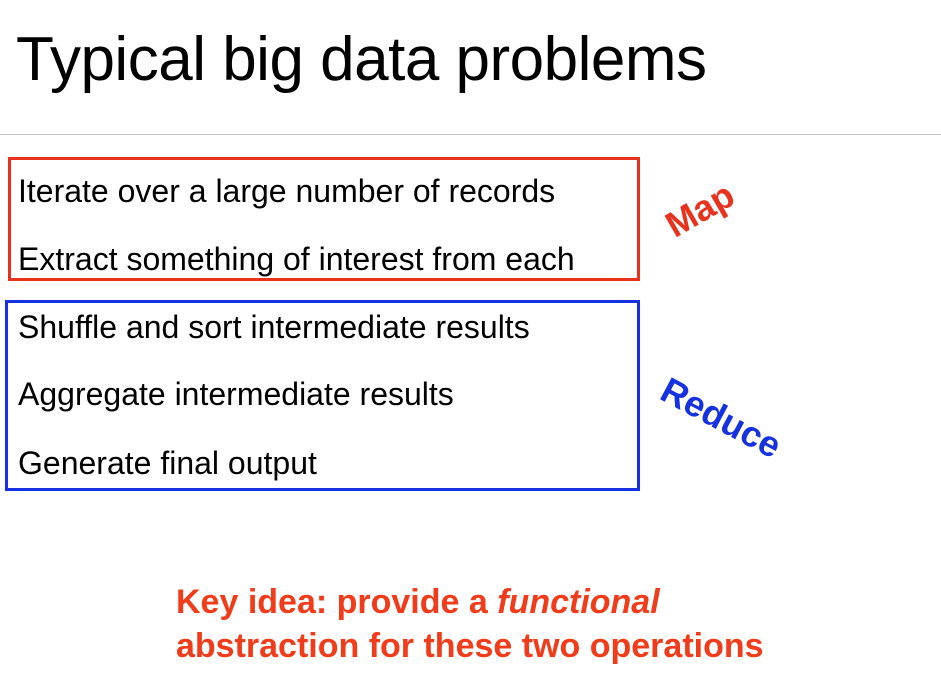 The image size is (941, 676). I want to click on key-idea-line-1: Key idea: provide a functional, so click(470, 602).